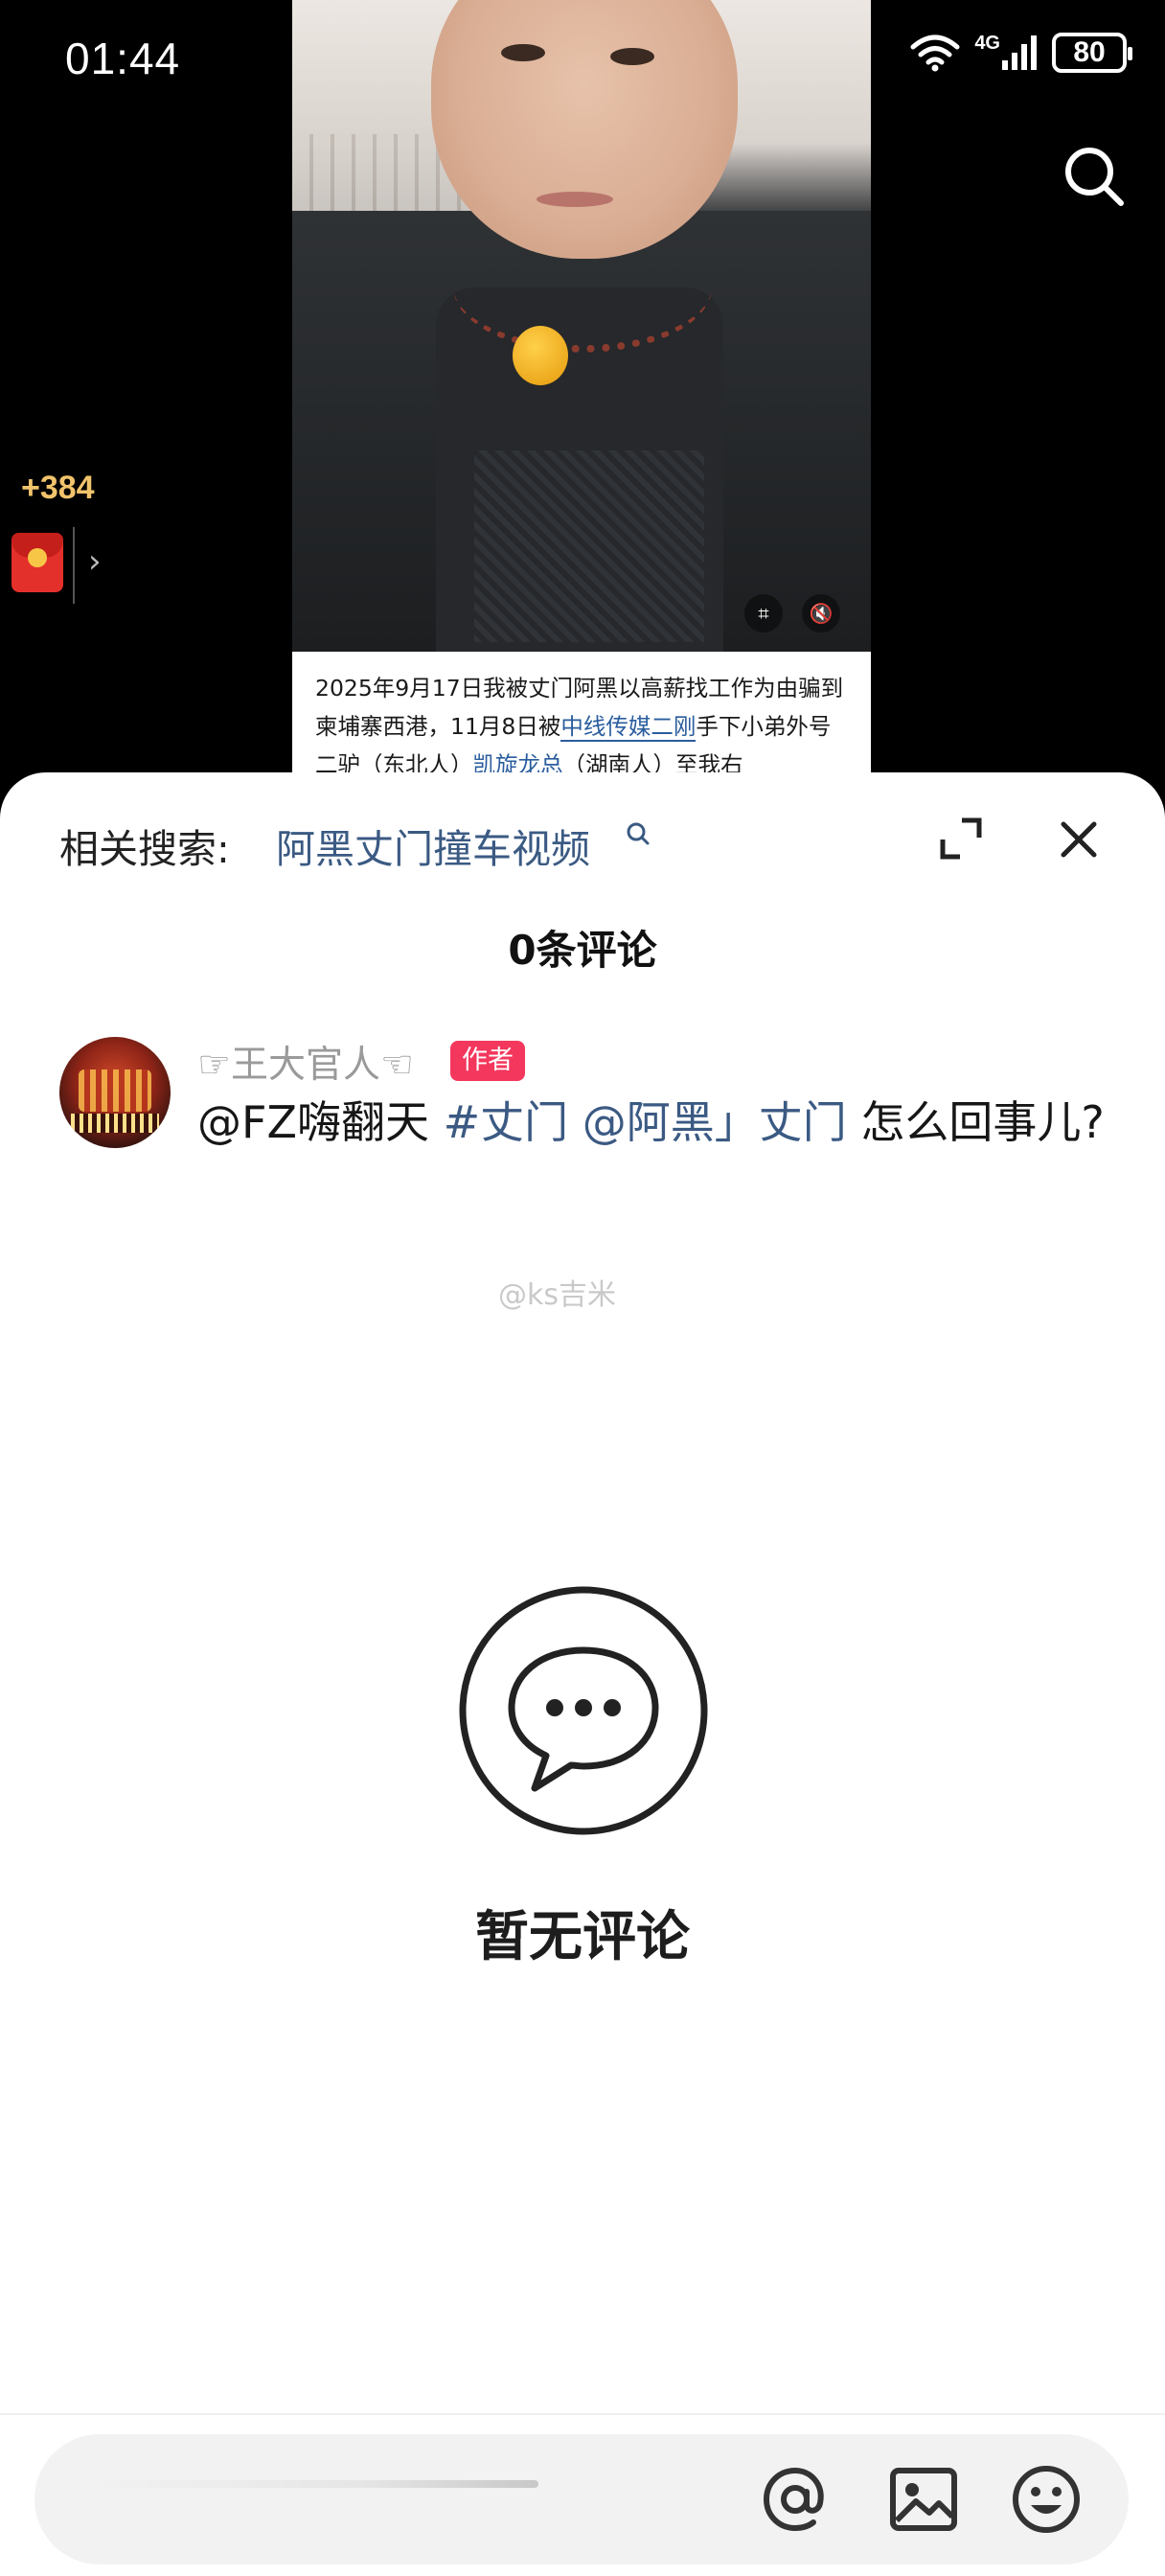 This screenshot has width=1165, height=2576. I want to click on status-icons: 4G 80, so click(1021, 52).